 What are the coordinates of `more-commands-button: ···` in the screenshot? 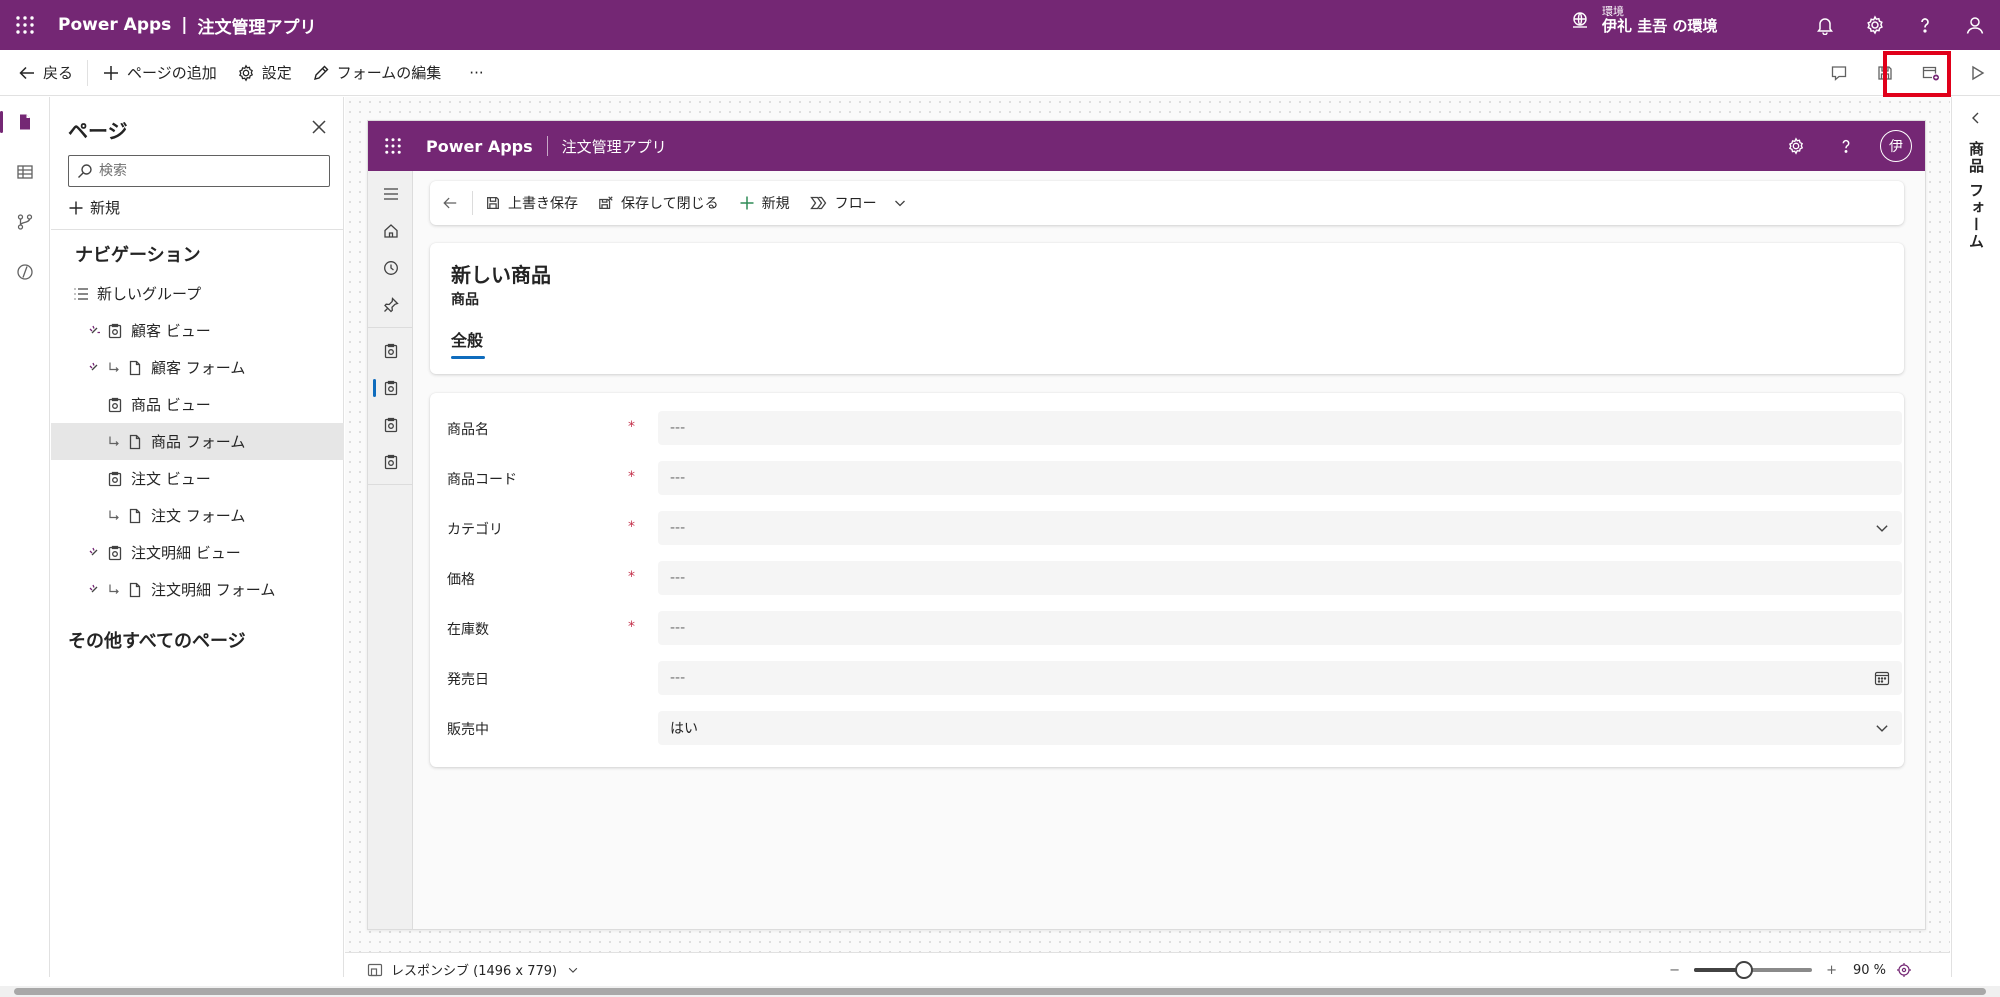 It's located at (472, 73).